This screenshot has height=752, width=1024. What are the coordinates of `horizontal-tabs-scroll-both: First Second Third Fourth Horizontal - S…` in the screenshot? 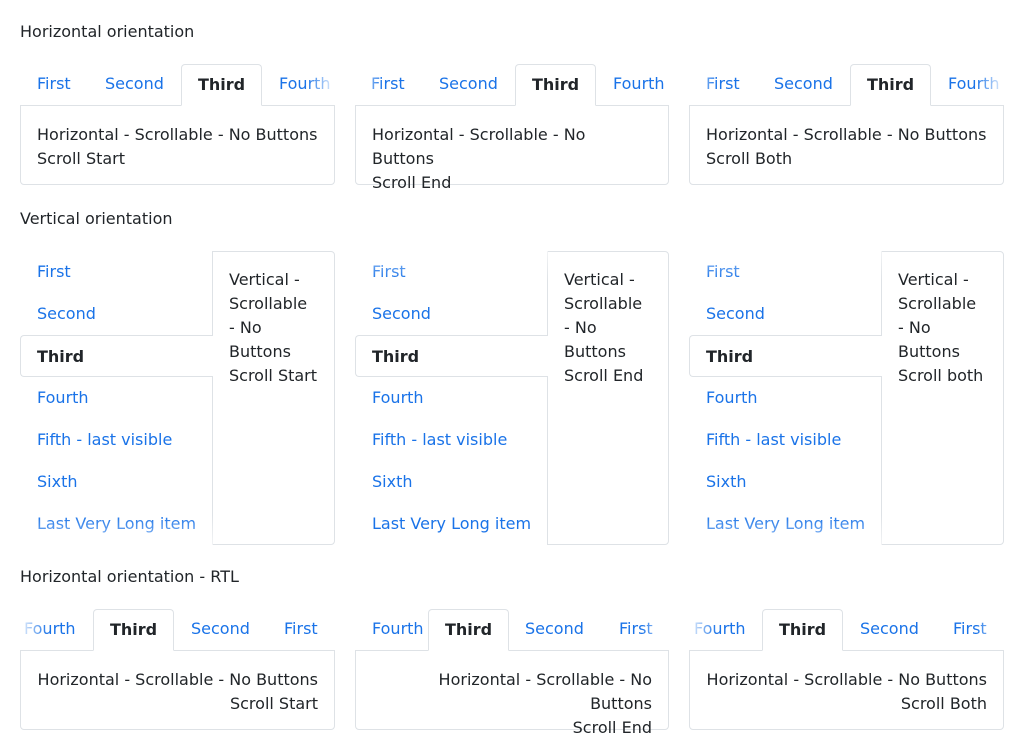 It's located at (846, 124).